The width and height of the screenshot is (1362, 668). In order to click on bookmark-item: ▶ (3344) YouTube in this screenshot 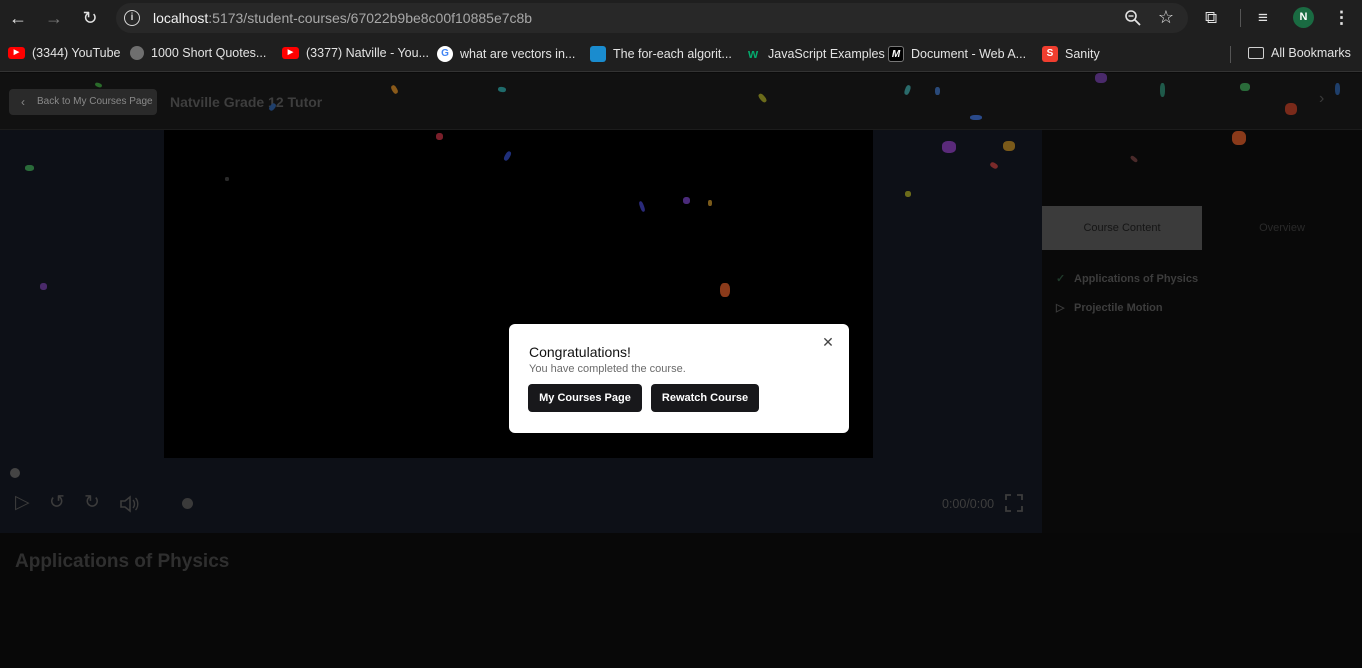, I will do `click(64, 53)`.